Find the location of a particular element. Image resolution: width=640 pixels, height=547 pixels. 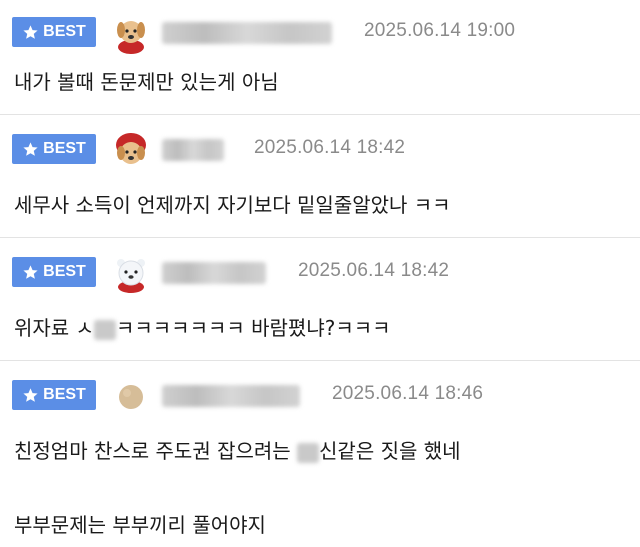

comment-text-line2: 부부문제는 부부끼리 풀어야지 is located at coordinates (140, 525).